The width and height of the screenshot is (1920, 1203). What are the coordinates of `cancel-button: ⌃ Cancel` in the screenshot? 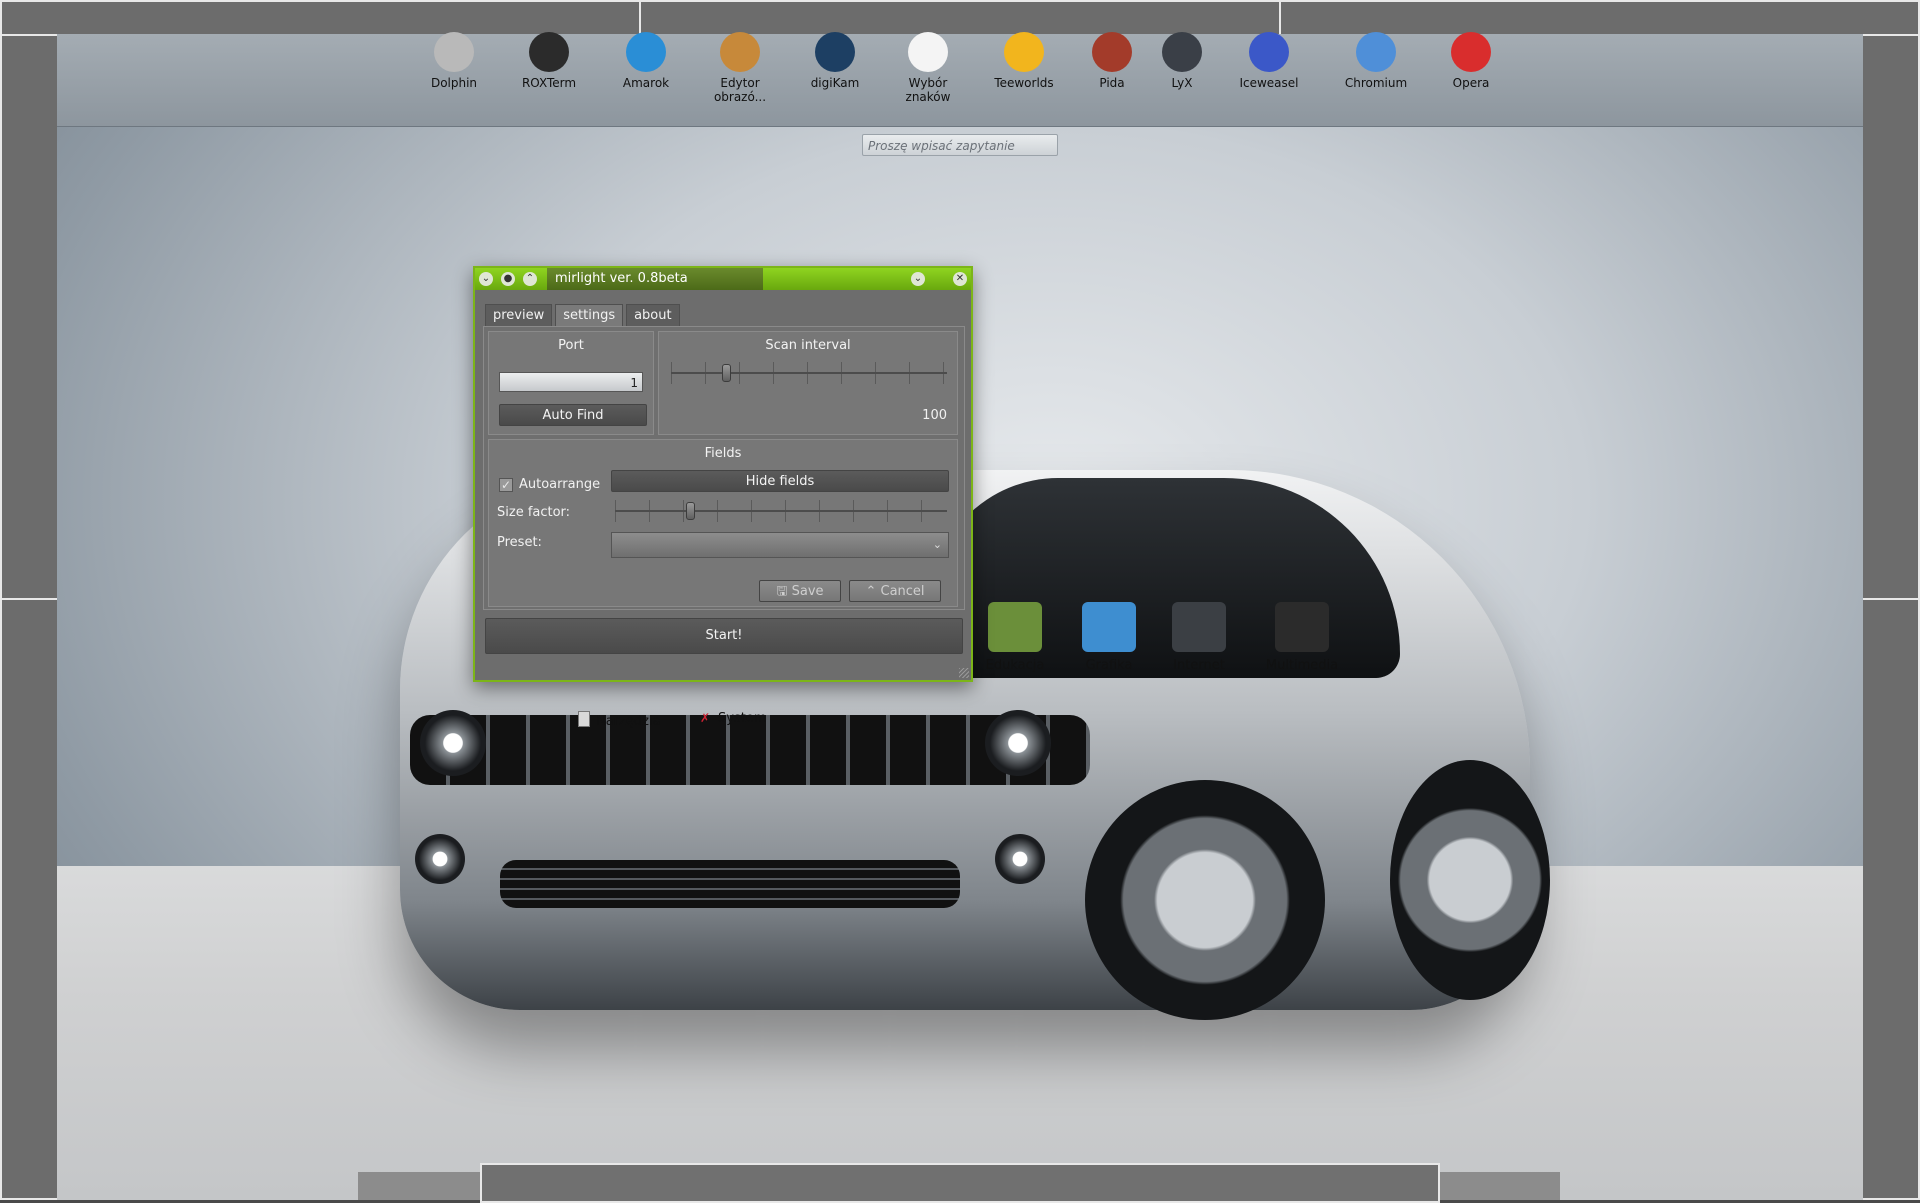 It's located at (895, 591).